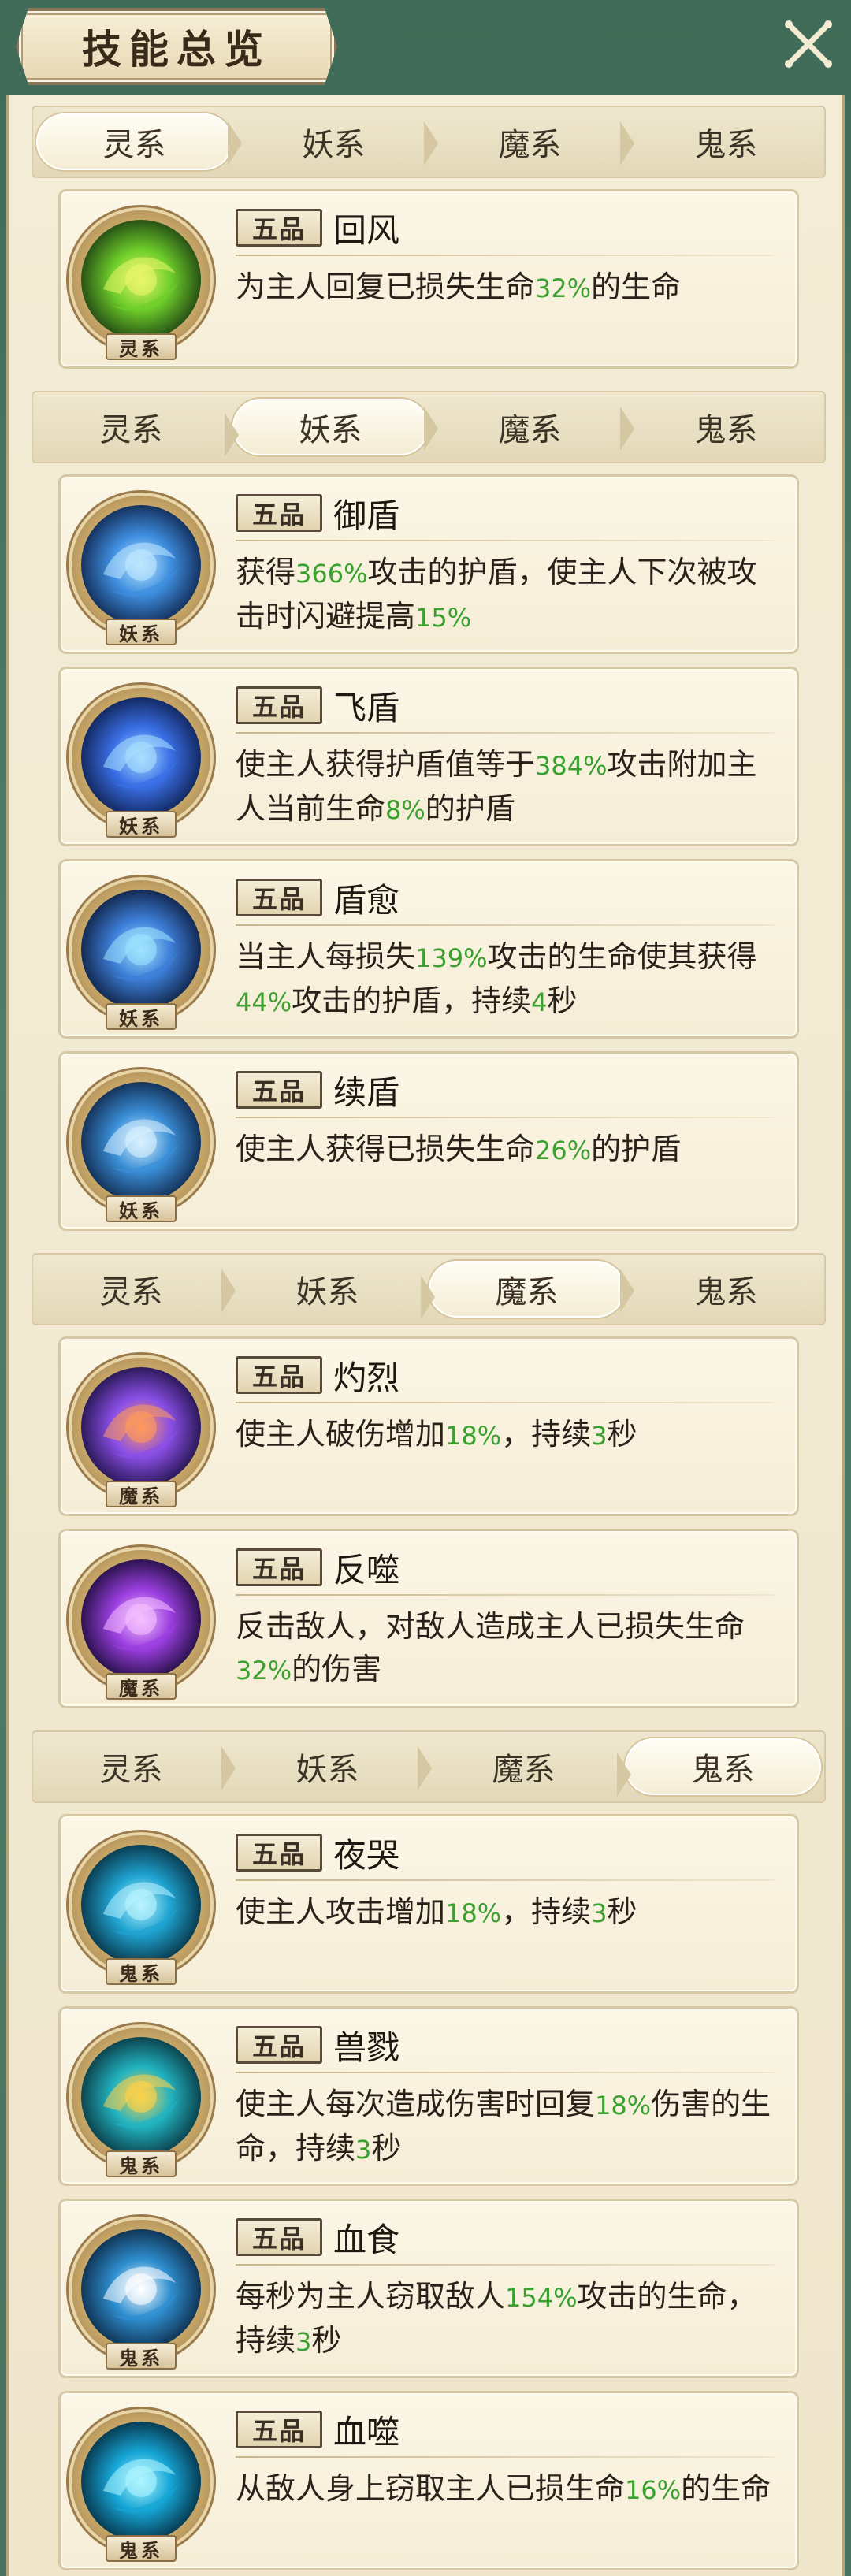 The width and height of the screenshot is (851, 2576). Describe the element at coordinates (264, 1002) in the screenshot. I see `highlight-value: 44%` at that location.